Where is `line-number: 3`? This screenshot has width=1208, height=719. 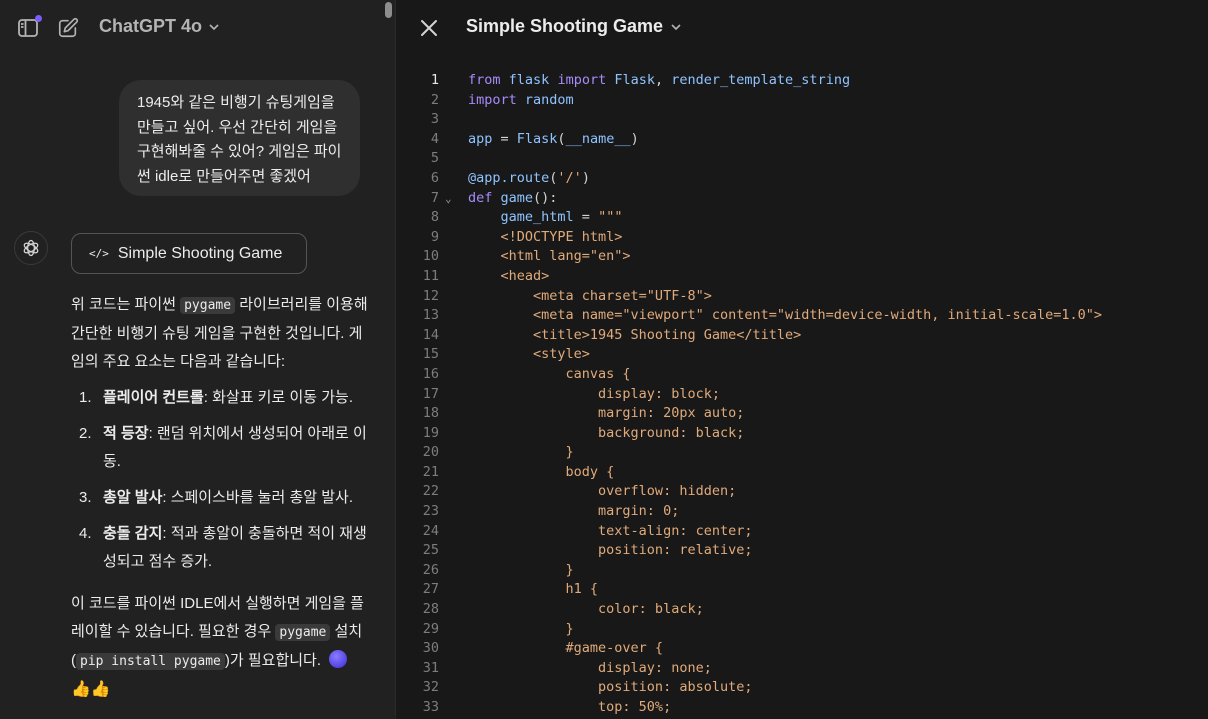
line-number: 3 is located at coordinates (434, 119).